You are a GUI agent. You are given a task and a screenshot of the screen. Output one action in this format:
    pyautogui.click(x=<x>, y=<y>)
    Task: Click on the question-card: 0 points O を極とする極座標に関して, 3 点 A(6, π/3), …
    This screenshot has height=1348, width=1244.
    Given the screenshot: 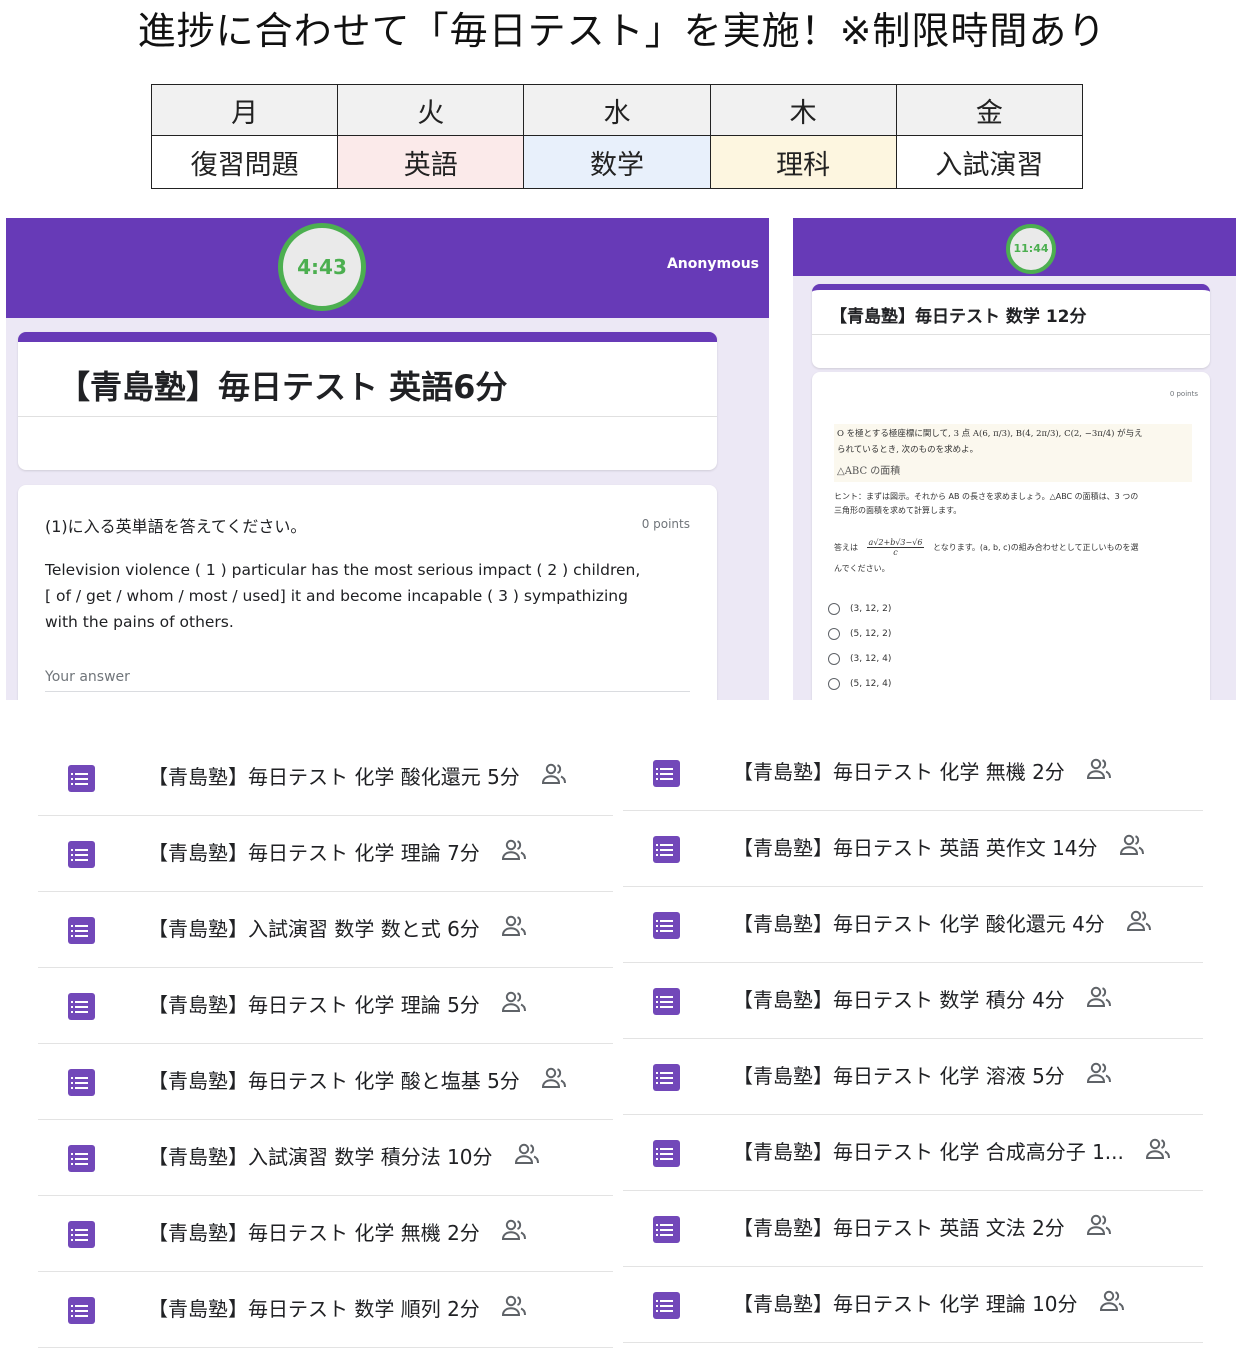 What is the action you would take?
    pyautogui.click(x=1011, y=536)
    